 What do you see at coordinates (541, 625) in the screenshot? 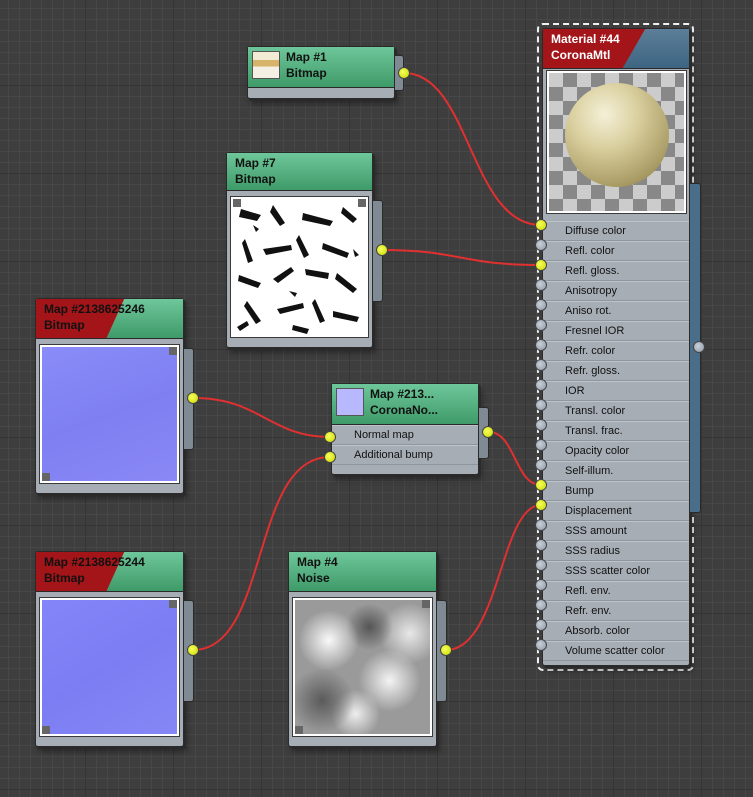
I see `input-socket-absorb-color` at bounding box center [541, 625].